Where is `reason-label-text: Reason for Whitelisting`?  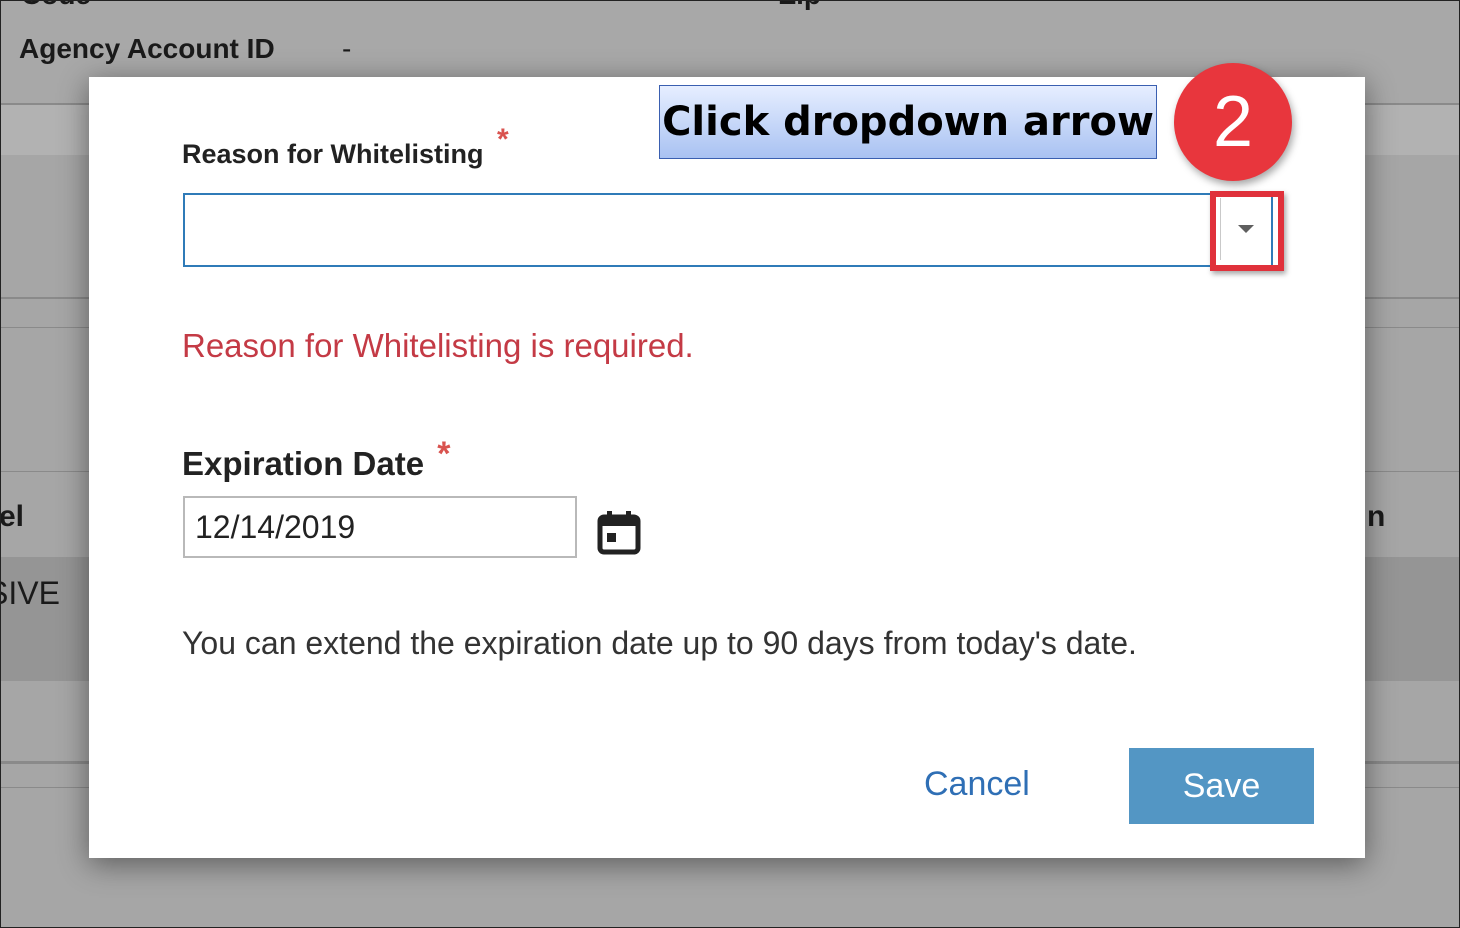
reason-label-text: Reason for Whitelisting is located at coordinates (333, 154).